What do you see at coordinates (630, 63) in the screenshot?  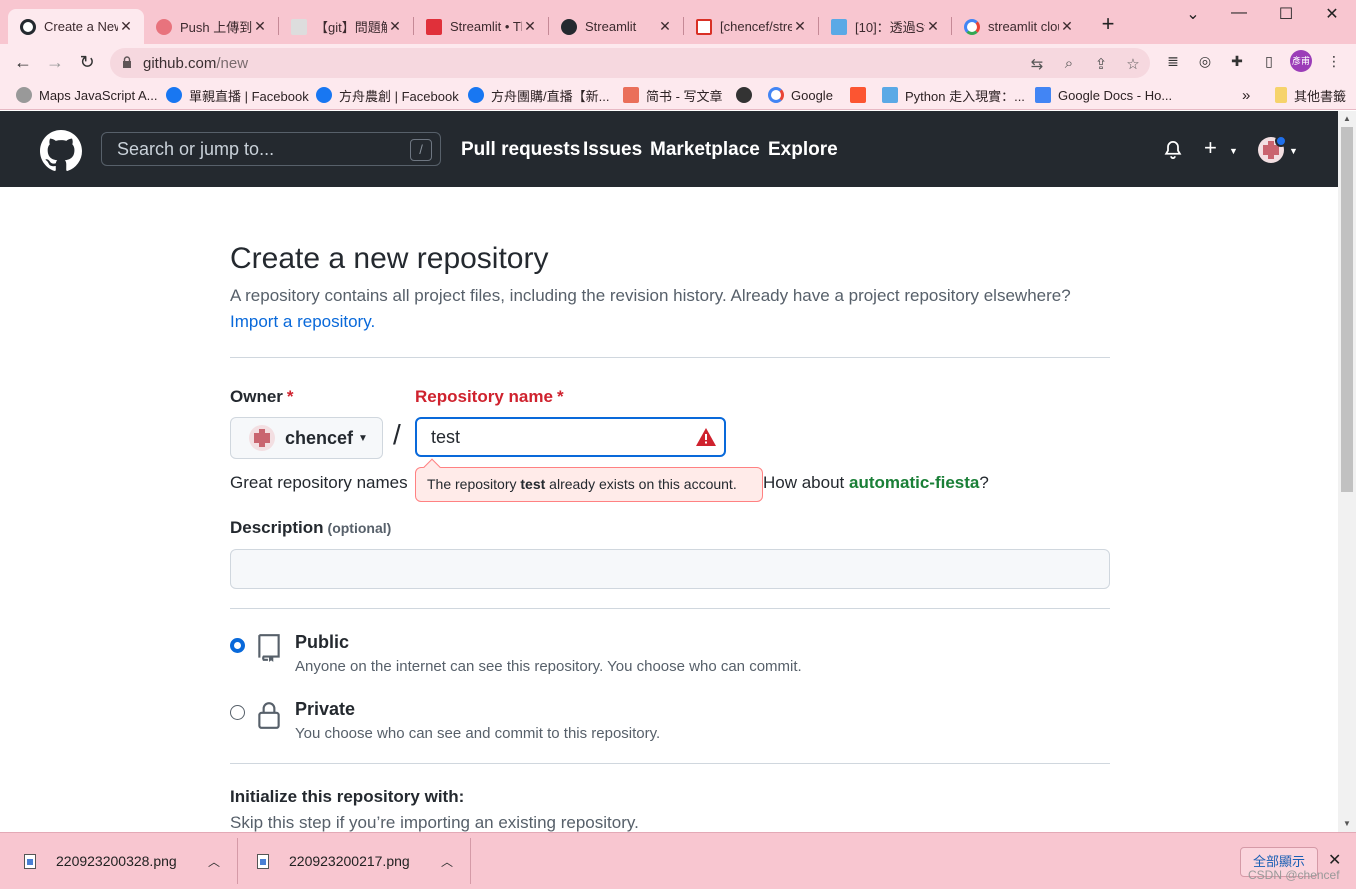 I see `address-bar: github.com/new ⇆ ⌕ ⇪ ☆` at bounding box center [630, 63].